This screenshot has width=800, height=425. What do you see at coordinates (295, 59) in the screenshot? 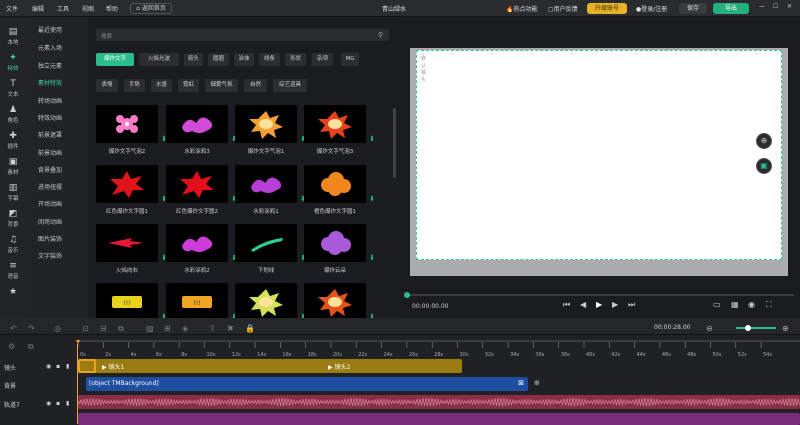
I see `tag-item: 形状` at bounding box center [295, 59].